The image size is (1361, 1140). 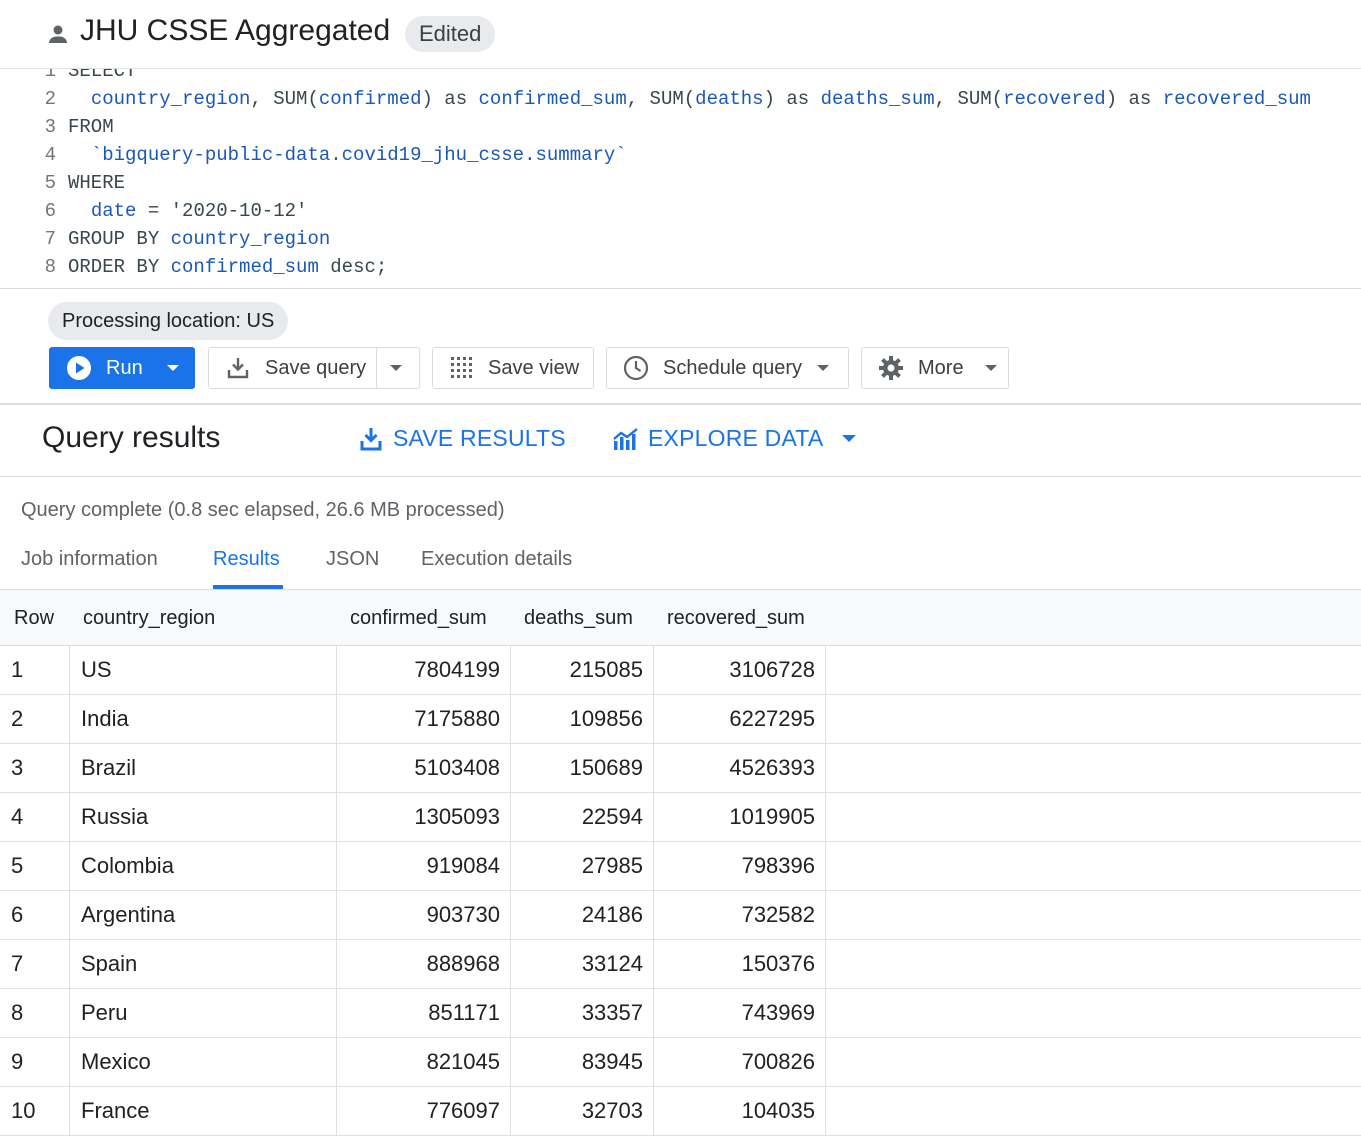 I want to click on cell-country-region: Russia, so click(x=115, y=816).